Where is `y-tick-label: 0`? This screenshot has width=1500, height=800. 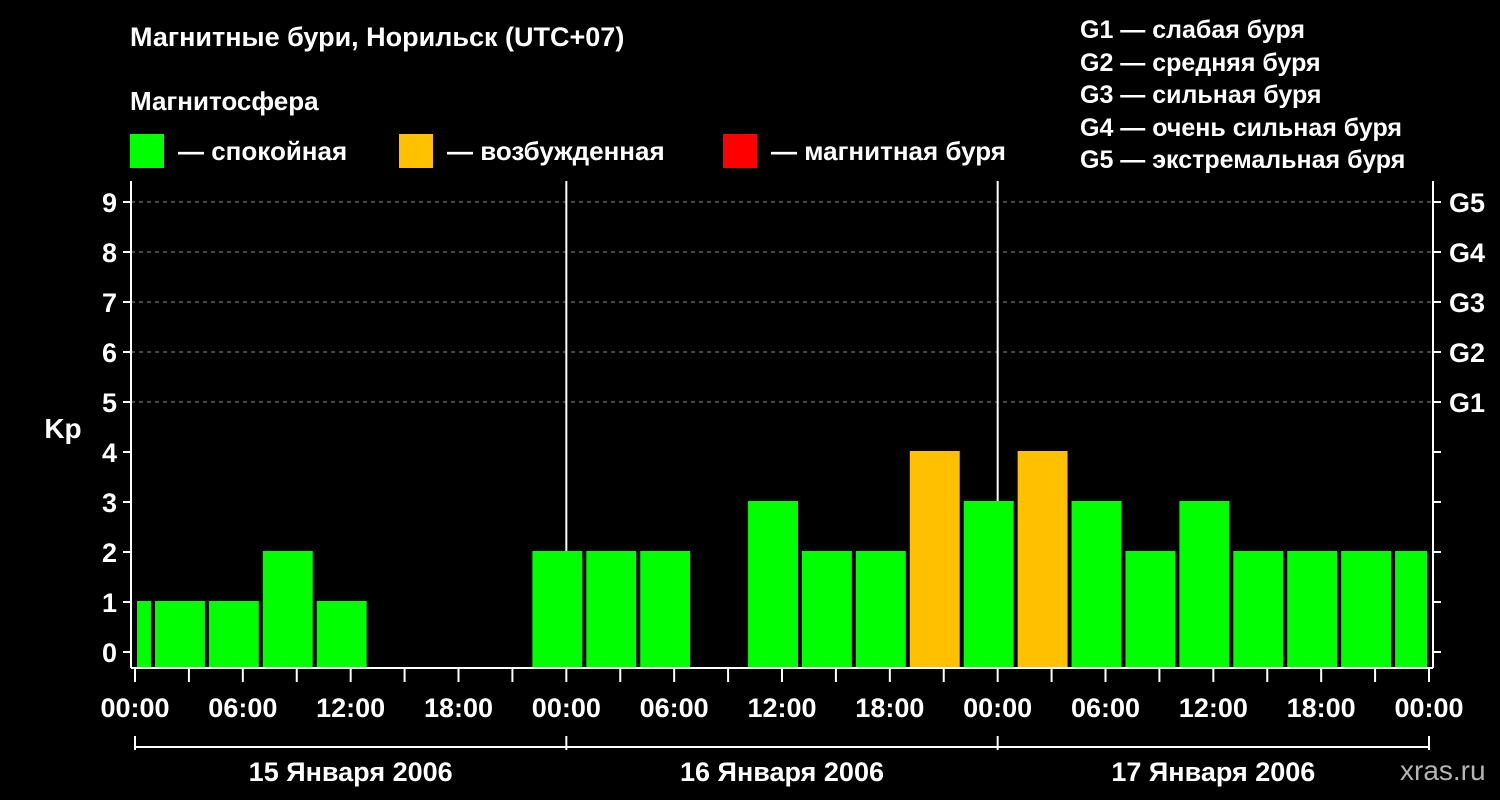 y-tick-label: 0 is located at coordinates (109, 653).